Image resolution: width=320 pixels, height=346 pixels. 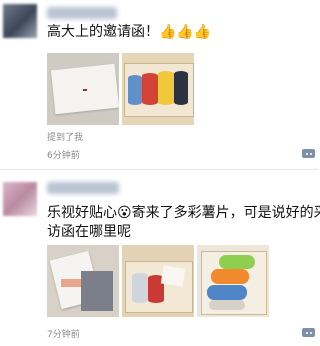 I want to click on timestamp: 7分钟前, so click(x=63, y=335).